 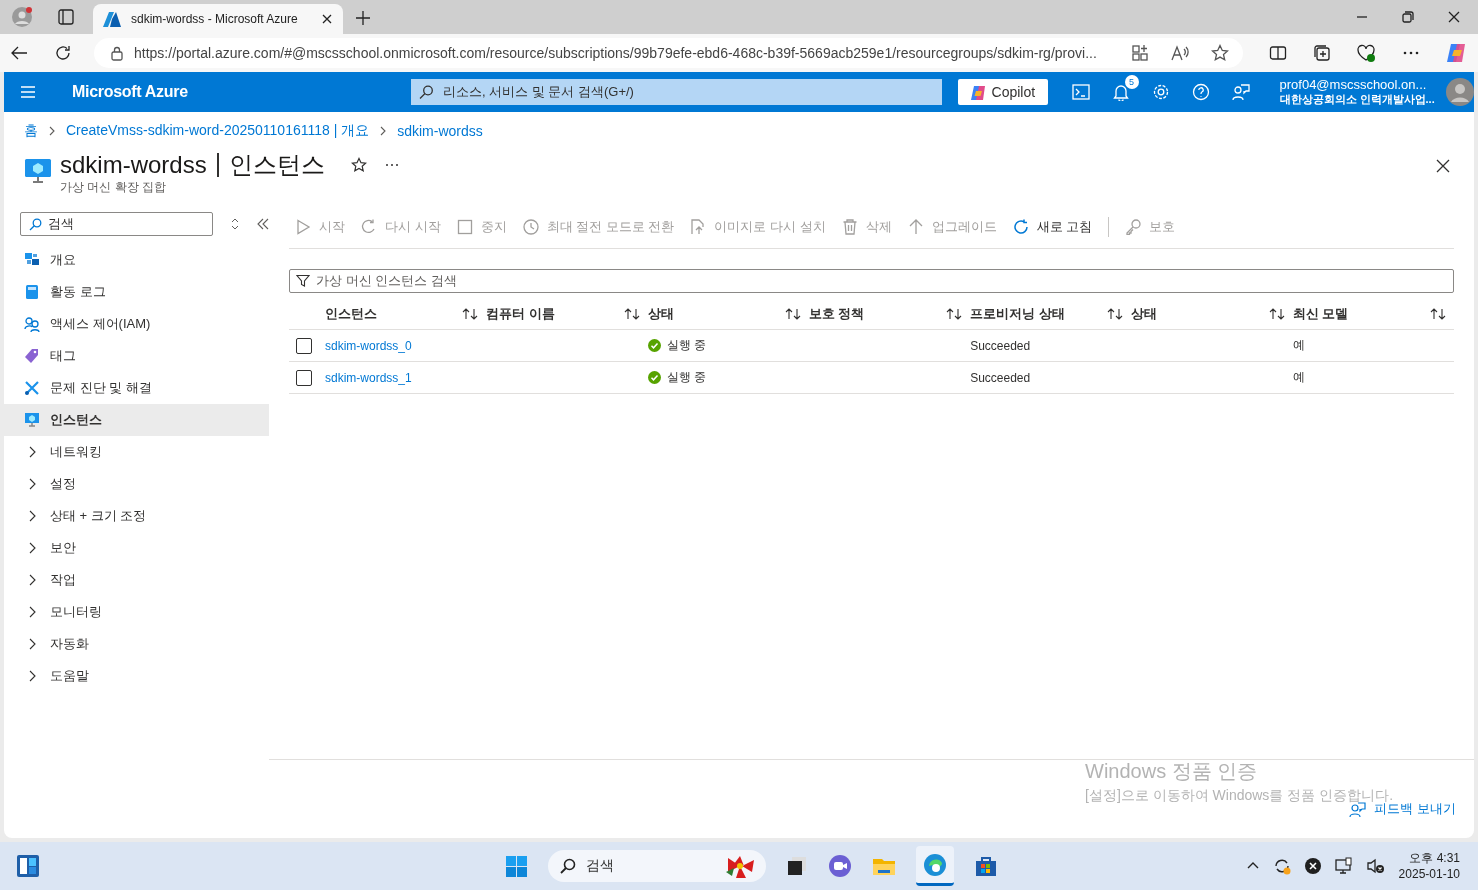 What do you see at coordinates (1140, 53) in the screenshot?
I see `apps-icon` at bounding box center [1140, 53].